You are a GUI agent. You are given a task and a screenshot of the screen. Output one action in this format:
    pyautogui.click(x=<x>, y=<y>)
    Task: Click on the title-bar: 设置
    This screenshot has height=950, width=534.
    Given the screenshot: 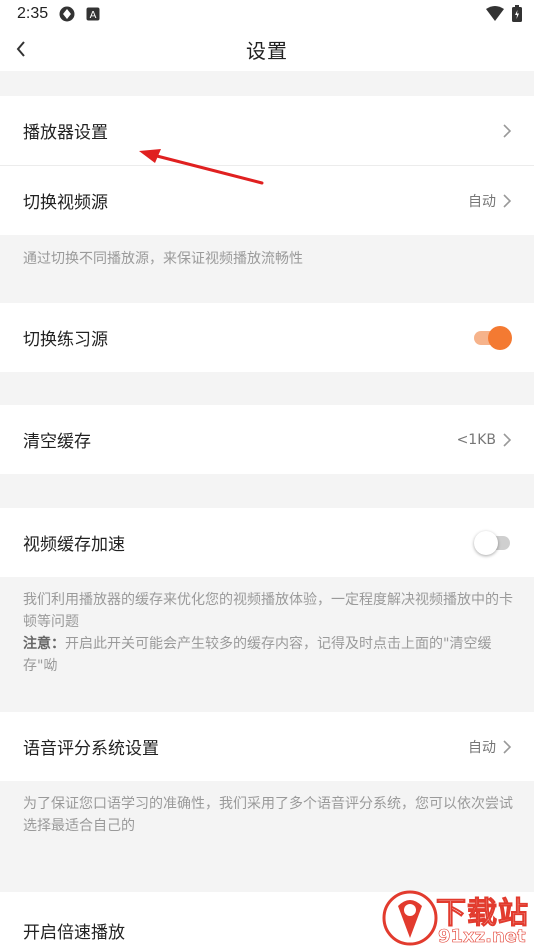 What is the action you would take?
    pyautogui.click(x=267, y=49)
    